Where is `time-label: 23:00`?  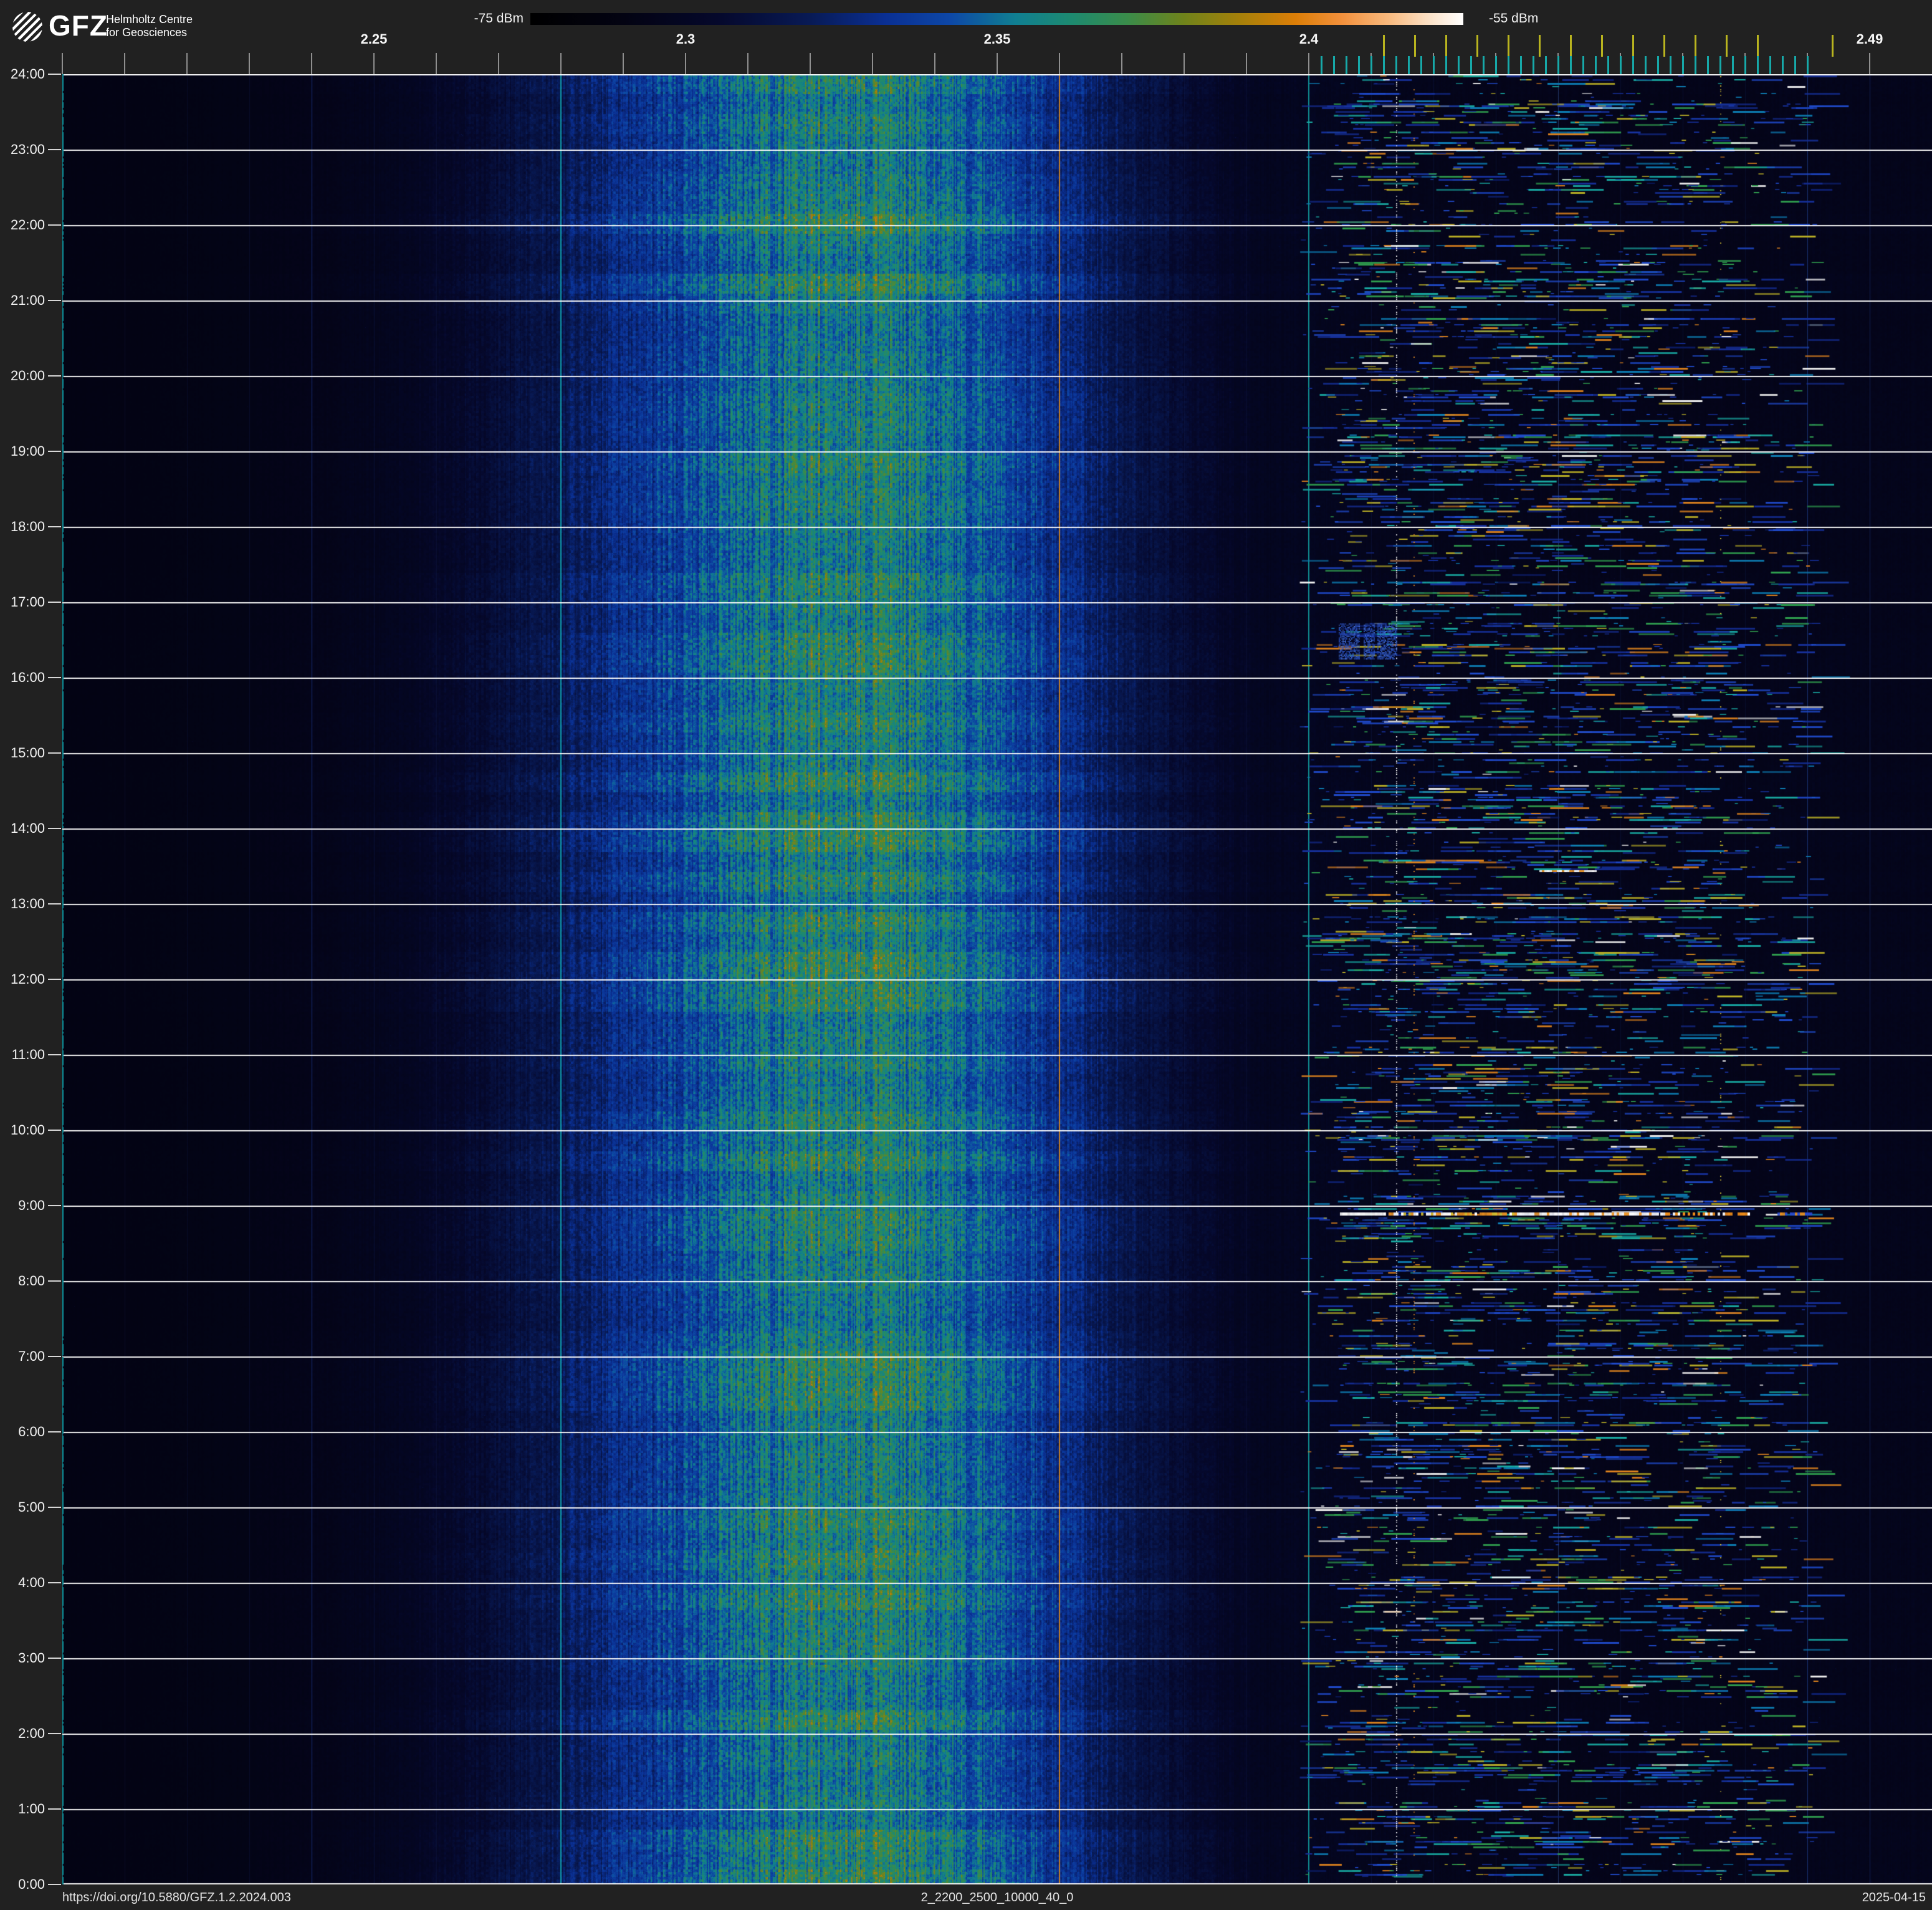
time-label: 23:00 is located at coordinates (27, 149).